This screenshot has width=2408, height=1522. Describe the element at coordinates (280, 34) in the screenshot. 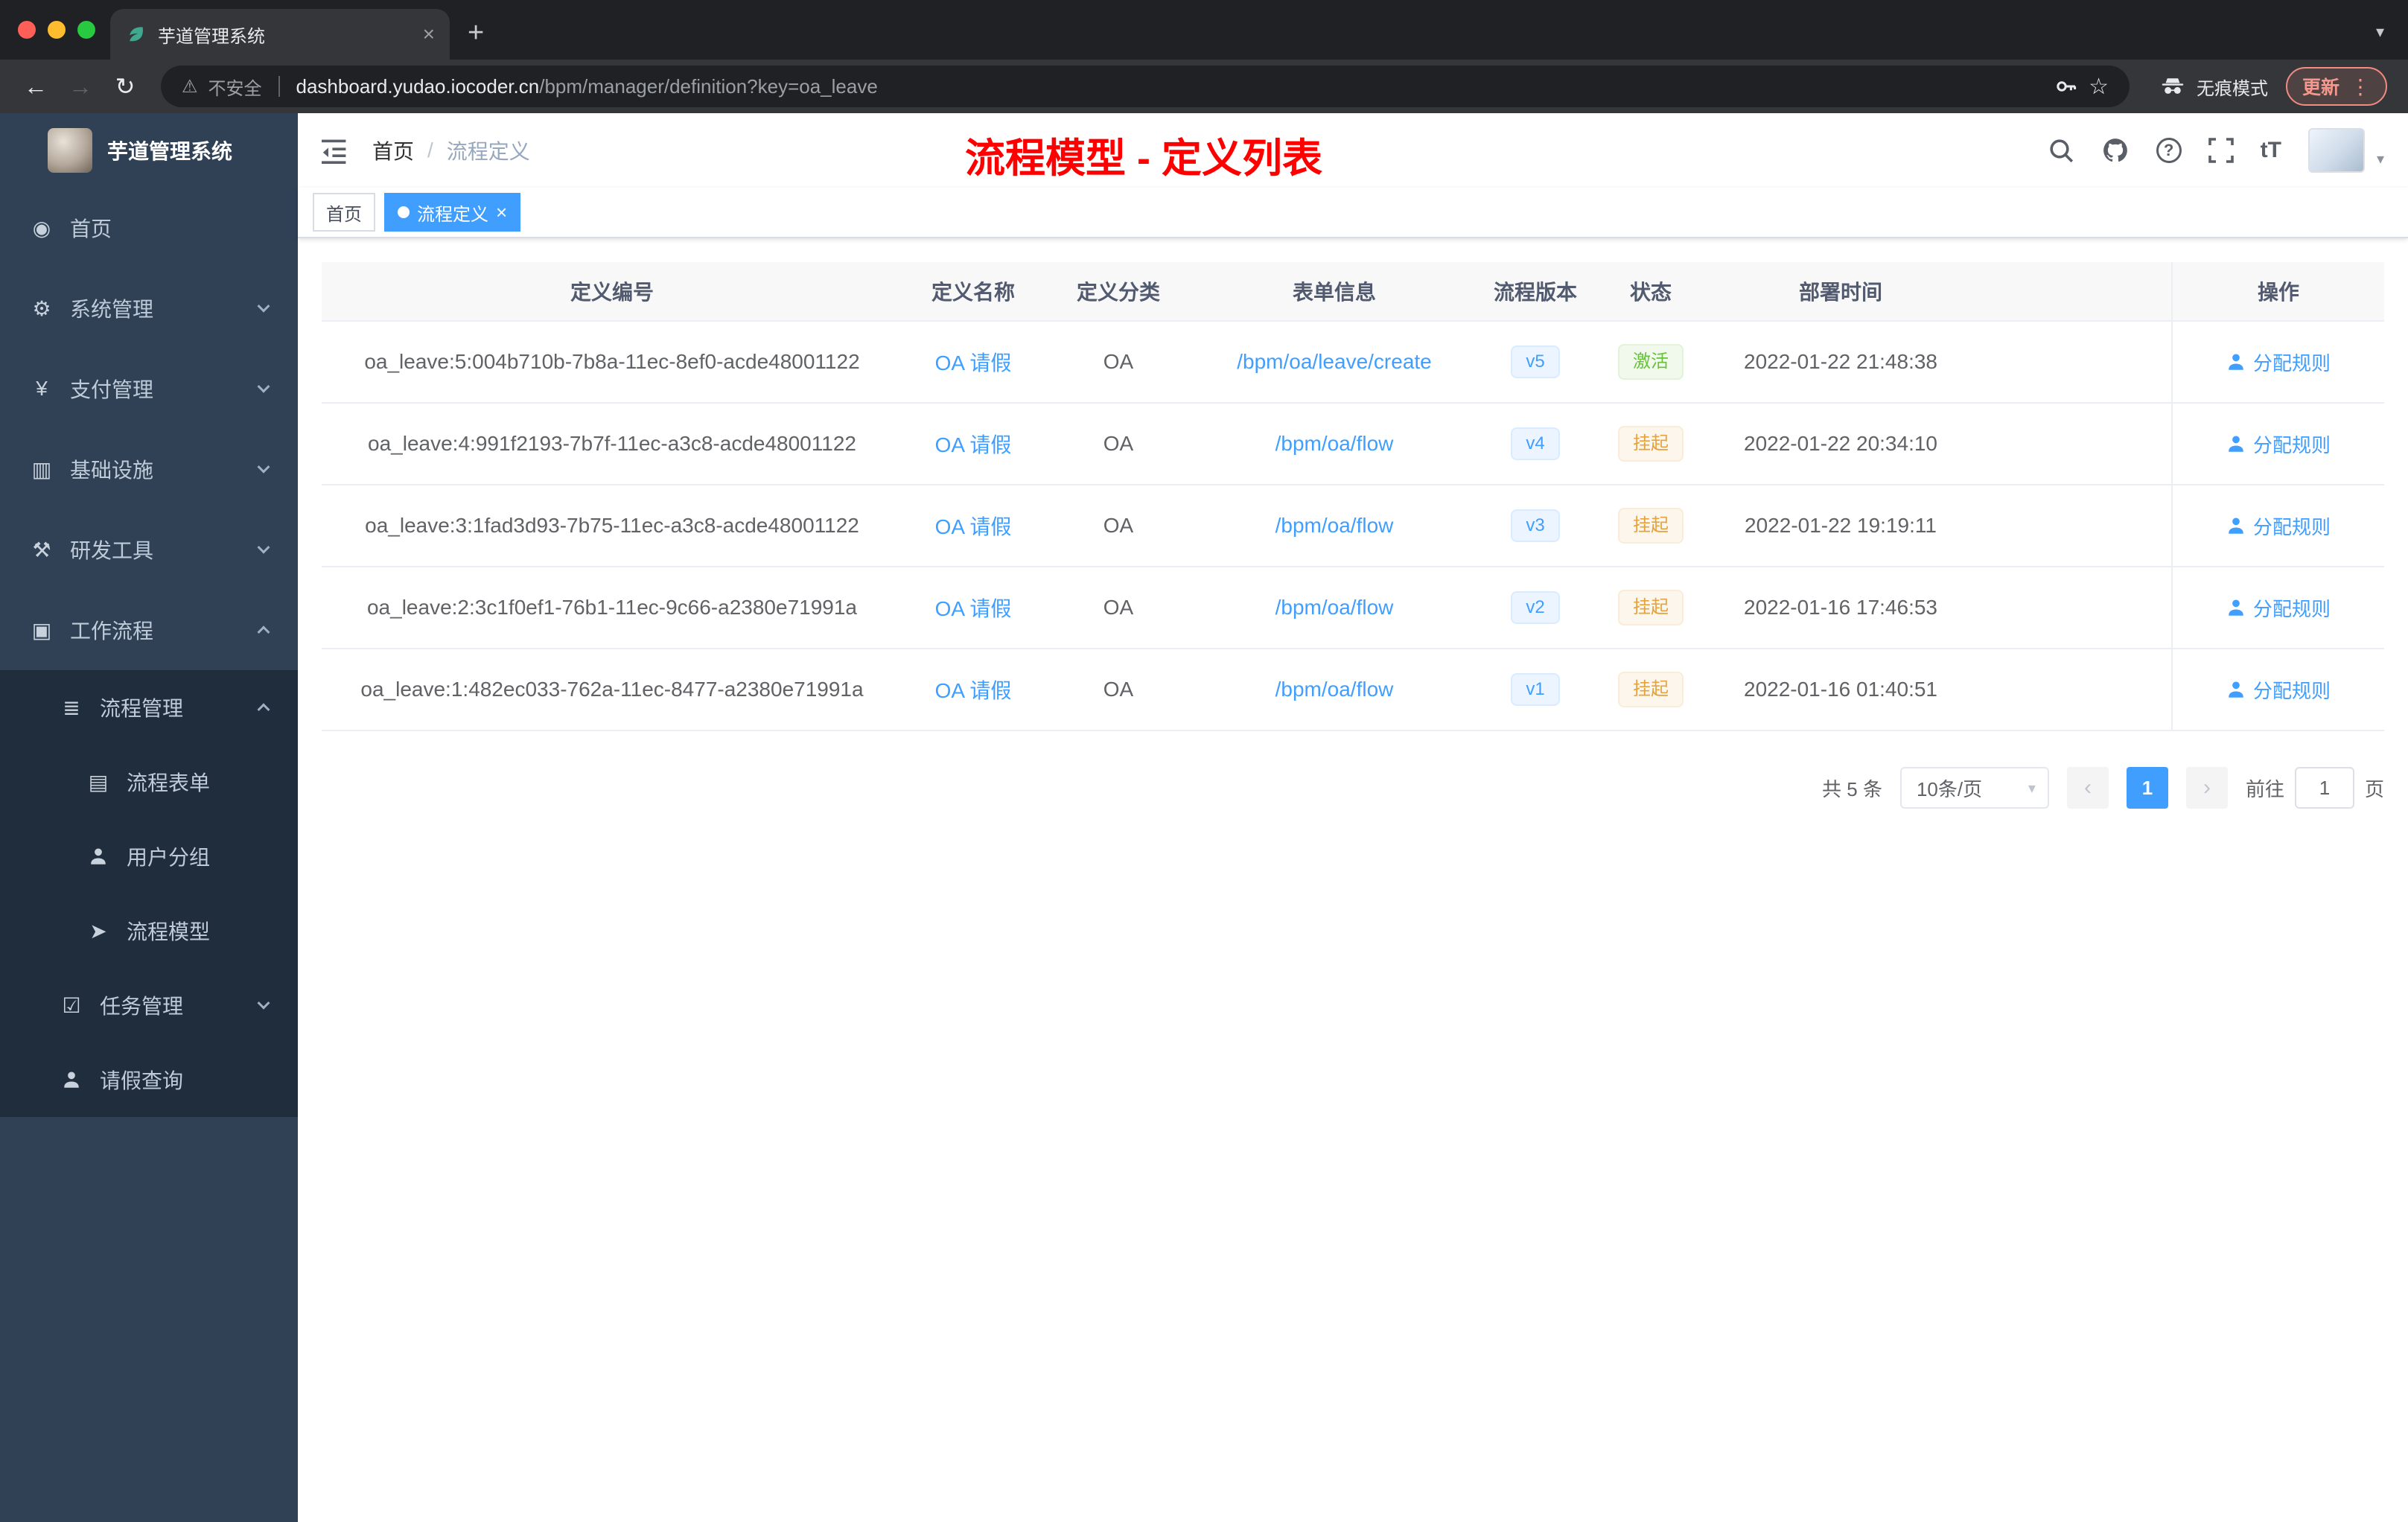

I see `browser-tab: 芋道管理系统 ×` at that location.